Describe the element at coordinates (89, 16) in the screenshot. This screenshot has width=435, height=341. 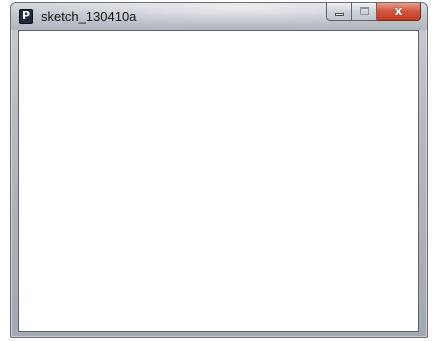
I see `window-title: sketch_130410a` at that location.